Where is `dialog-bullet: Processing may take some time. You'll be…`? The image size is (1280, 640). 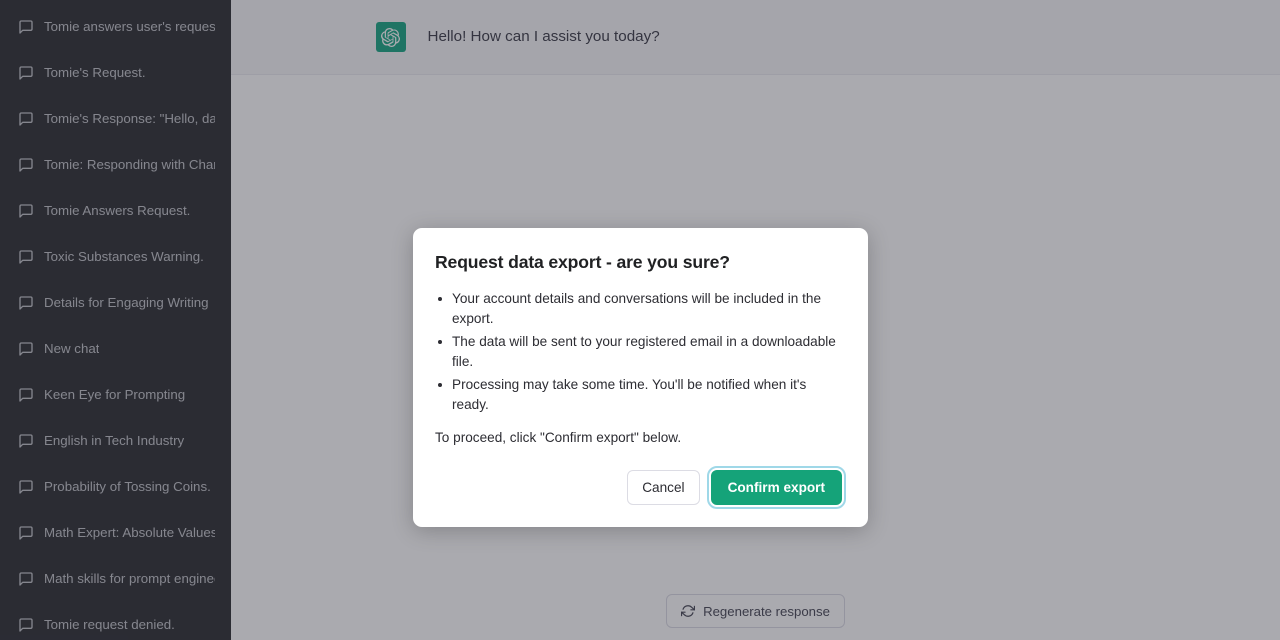 dialog-bullet: Processing may take some time. You'll be… is located at coordinates (638, 395).